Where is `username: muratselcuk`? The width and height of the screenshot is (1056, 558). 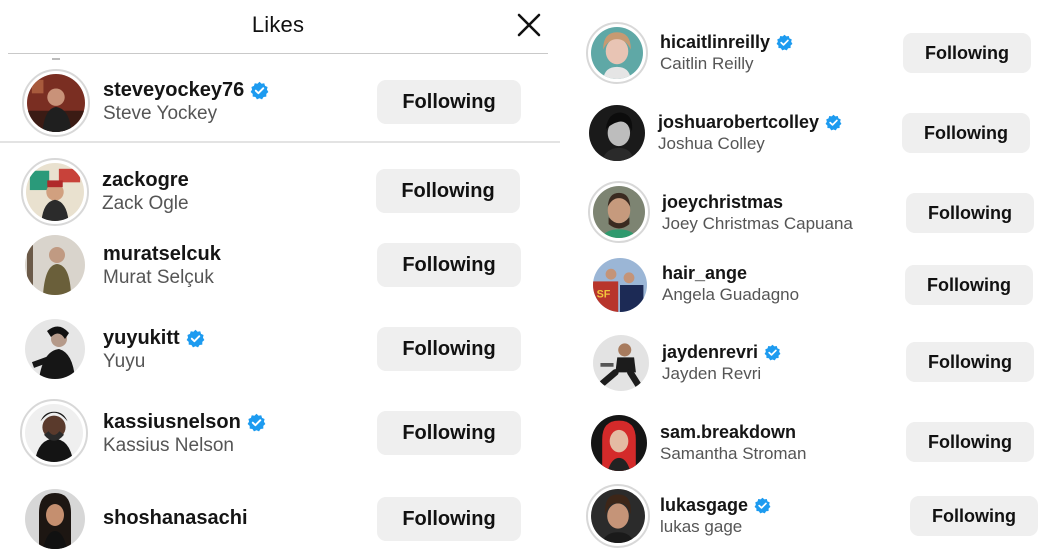 username: muratselcuk is located at coordinates (162, 254).